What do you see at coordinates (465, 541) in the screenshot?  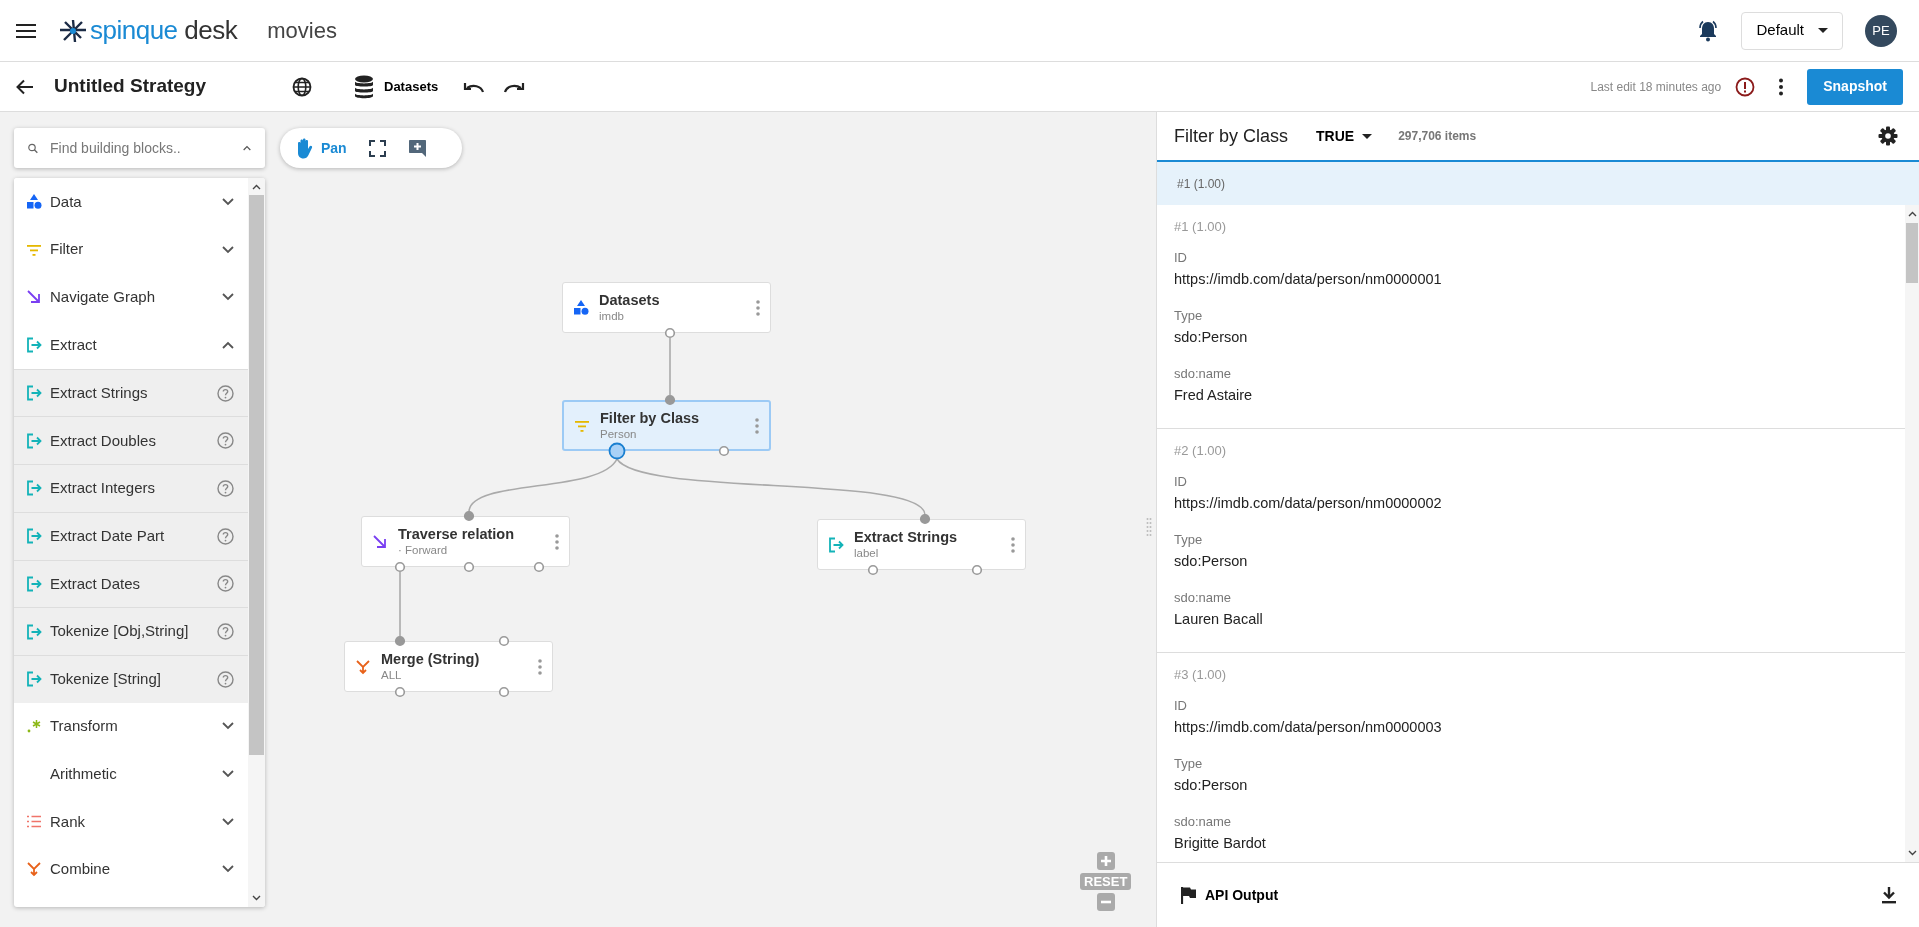 I see `graph-node: Traverse relation · Forward` at bounding box center [465, 541].